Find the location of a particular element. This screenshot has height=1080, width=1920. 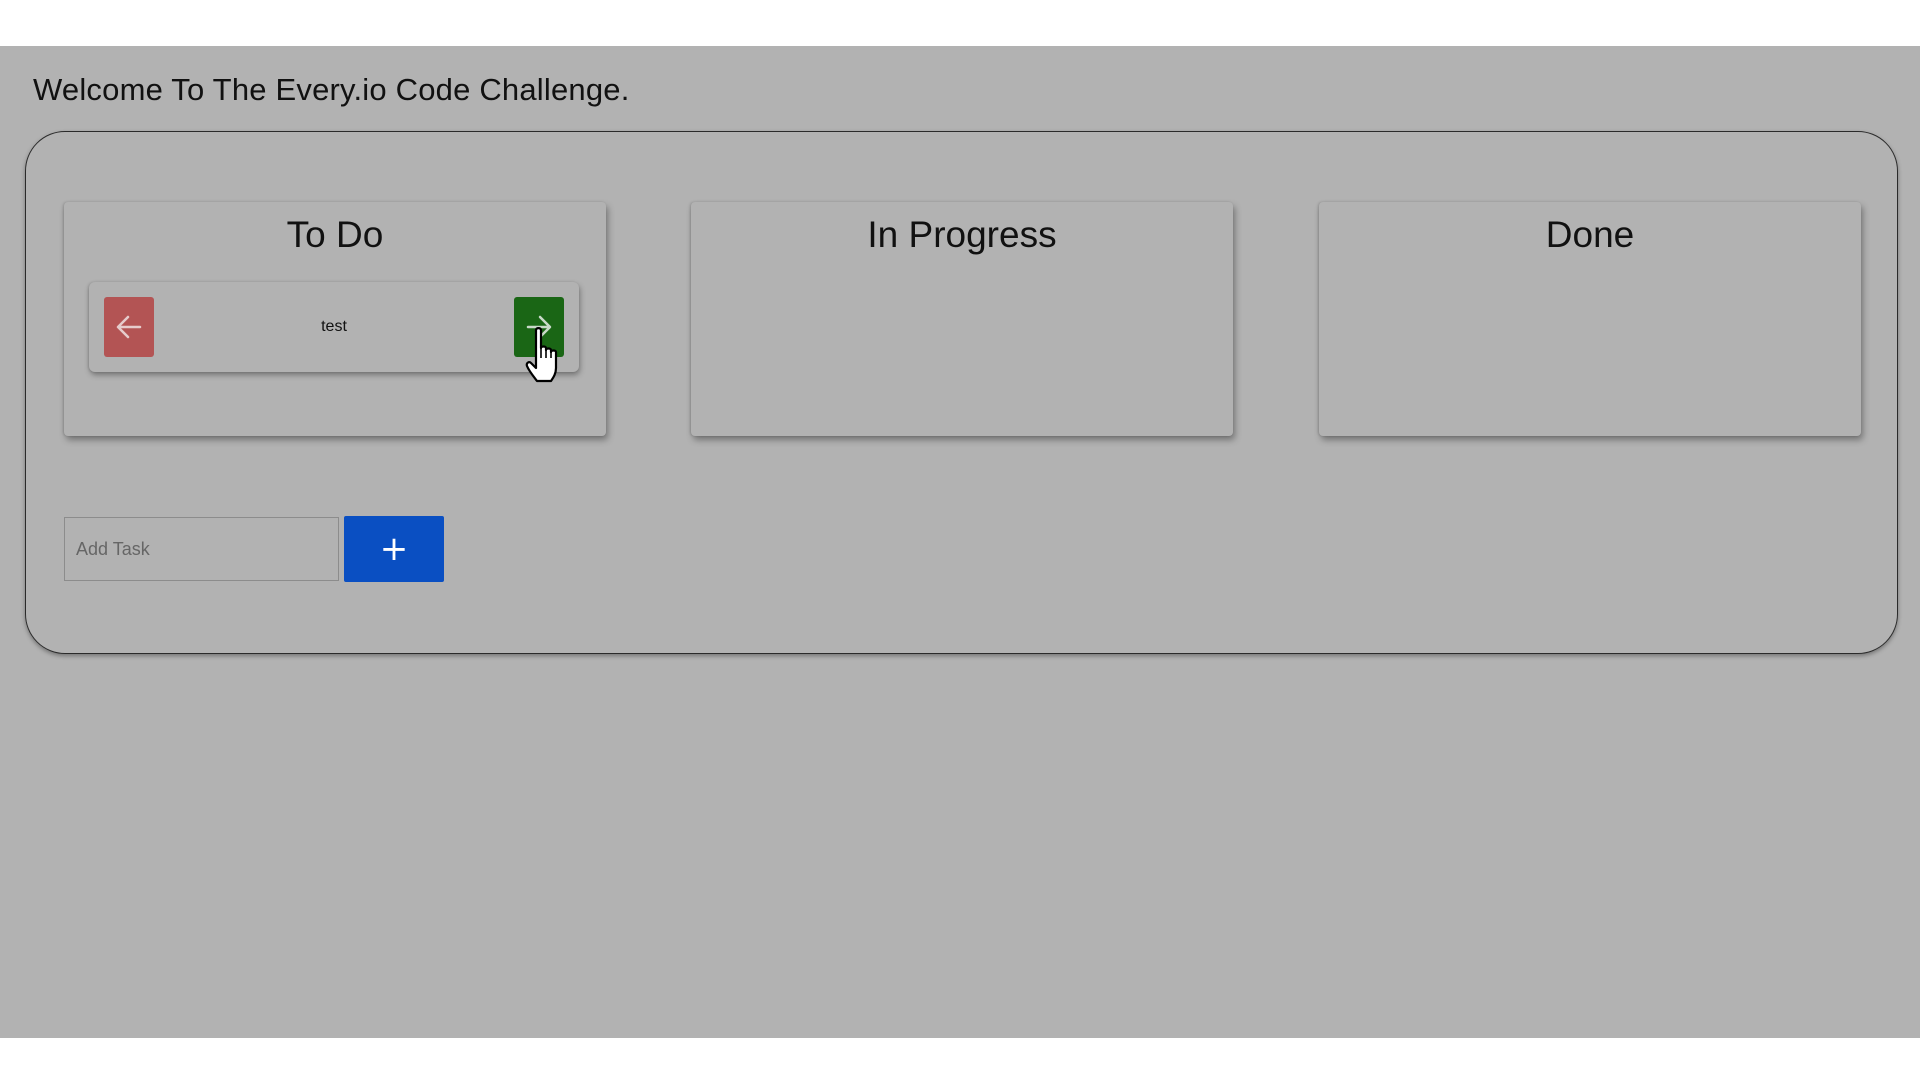

page-title: Welcome To The Every.io Code Challenge. is located at coordinates (331, 89).